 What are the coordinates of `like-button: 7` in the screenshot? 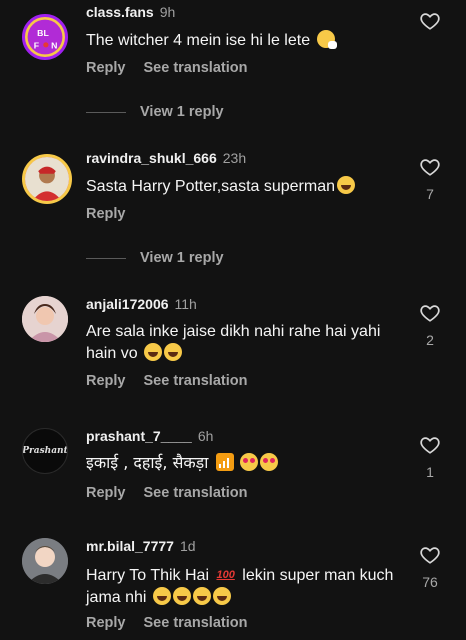 It's located at (430, 179).